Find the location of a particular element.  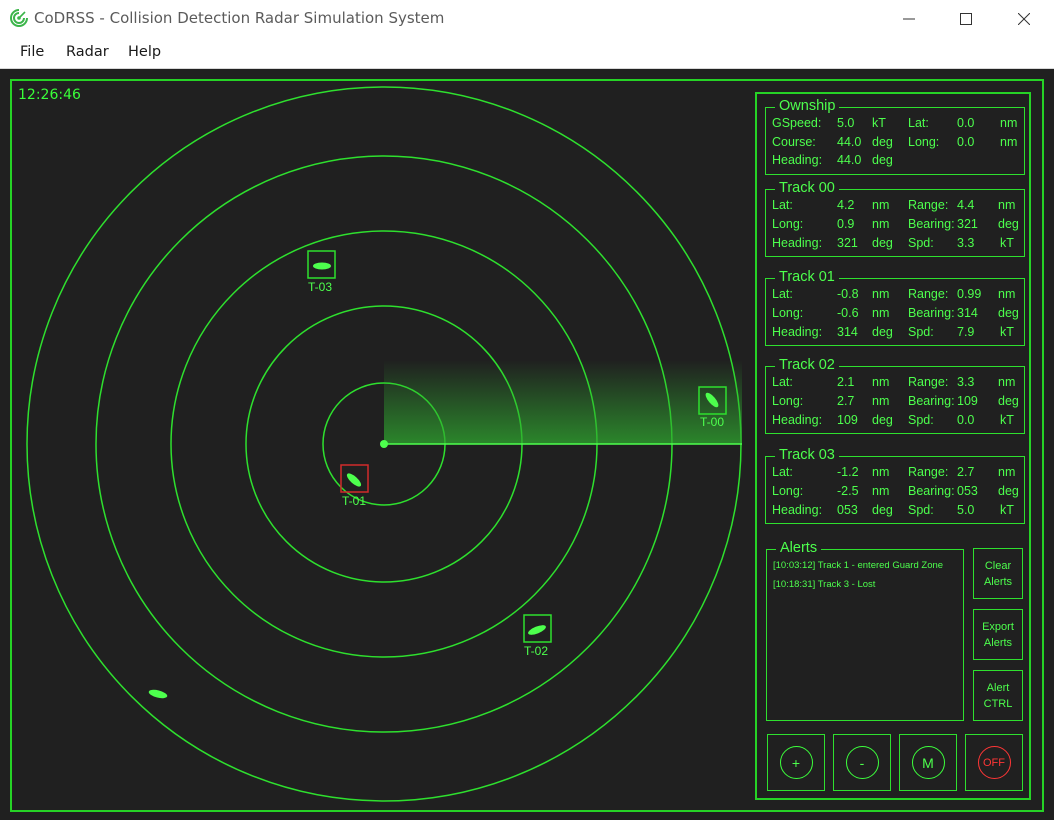

track-value: 3.3 is located at coordinates (966, 243).